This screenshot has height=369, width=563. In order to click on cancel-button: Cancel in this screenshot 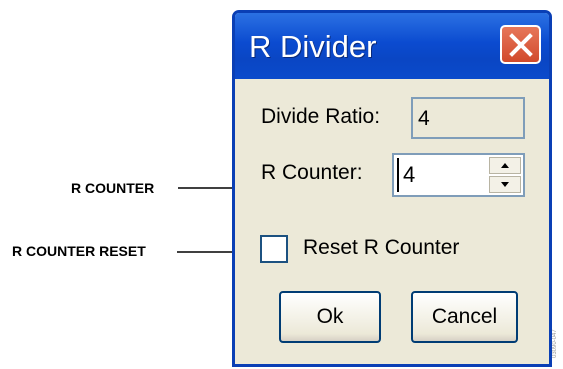, I will do `click(464, 317)`.